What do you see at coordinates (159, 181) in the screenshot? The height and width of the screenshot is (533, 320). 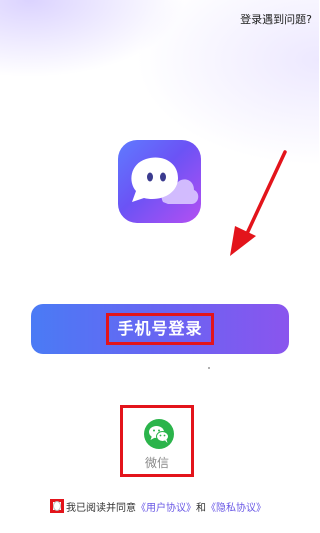 I see `chat-bubble-app-icon` at bounding box center [159, 181].